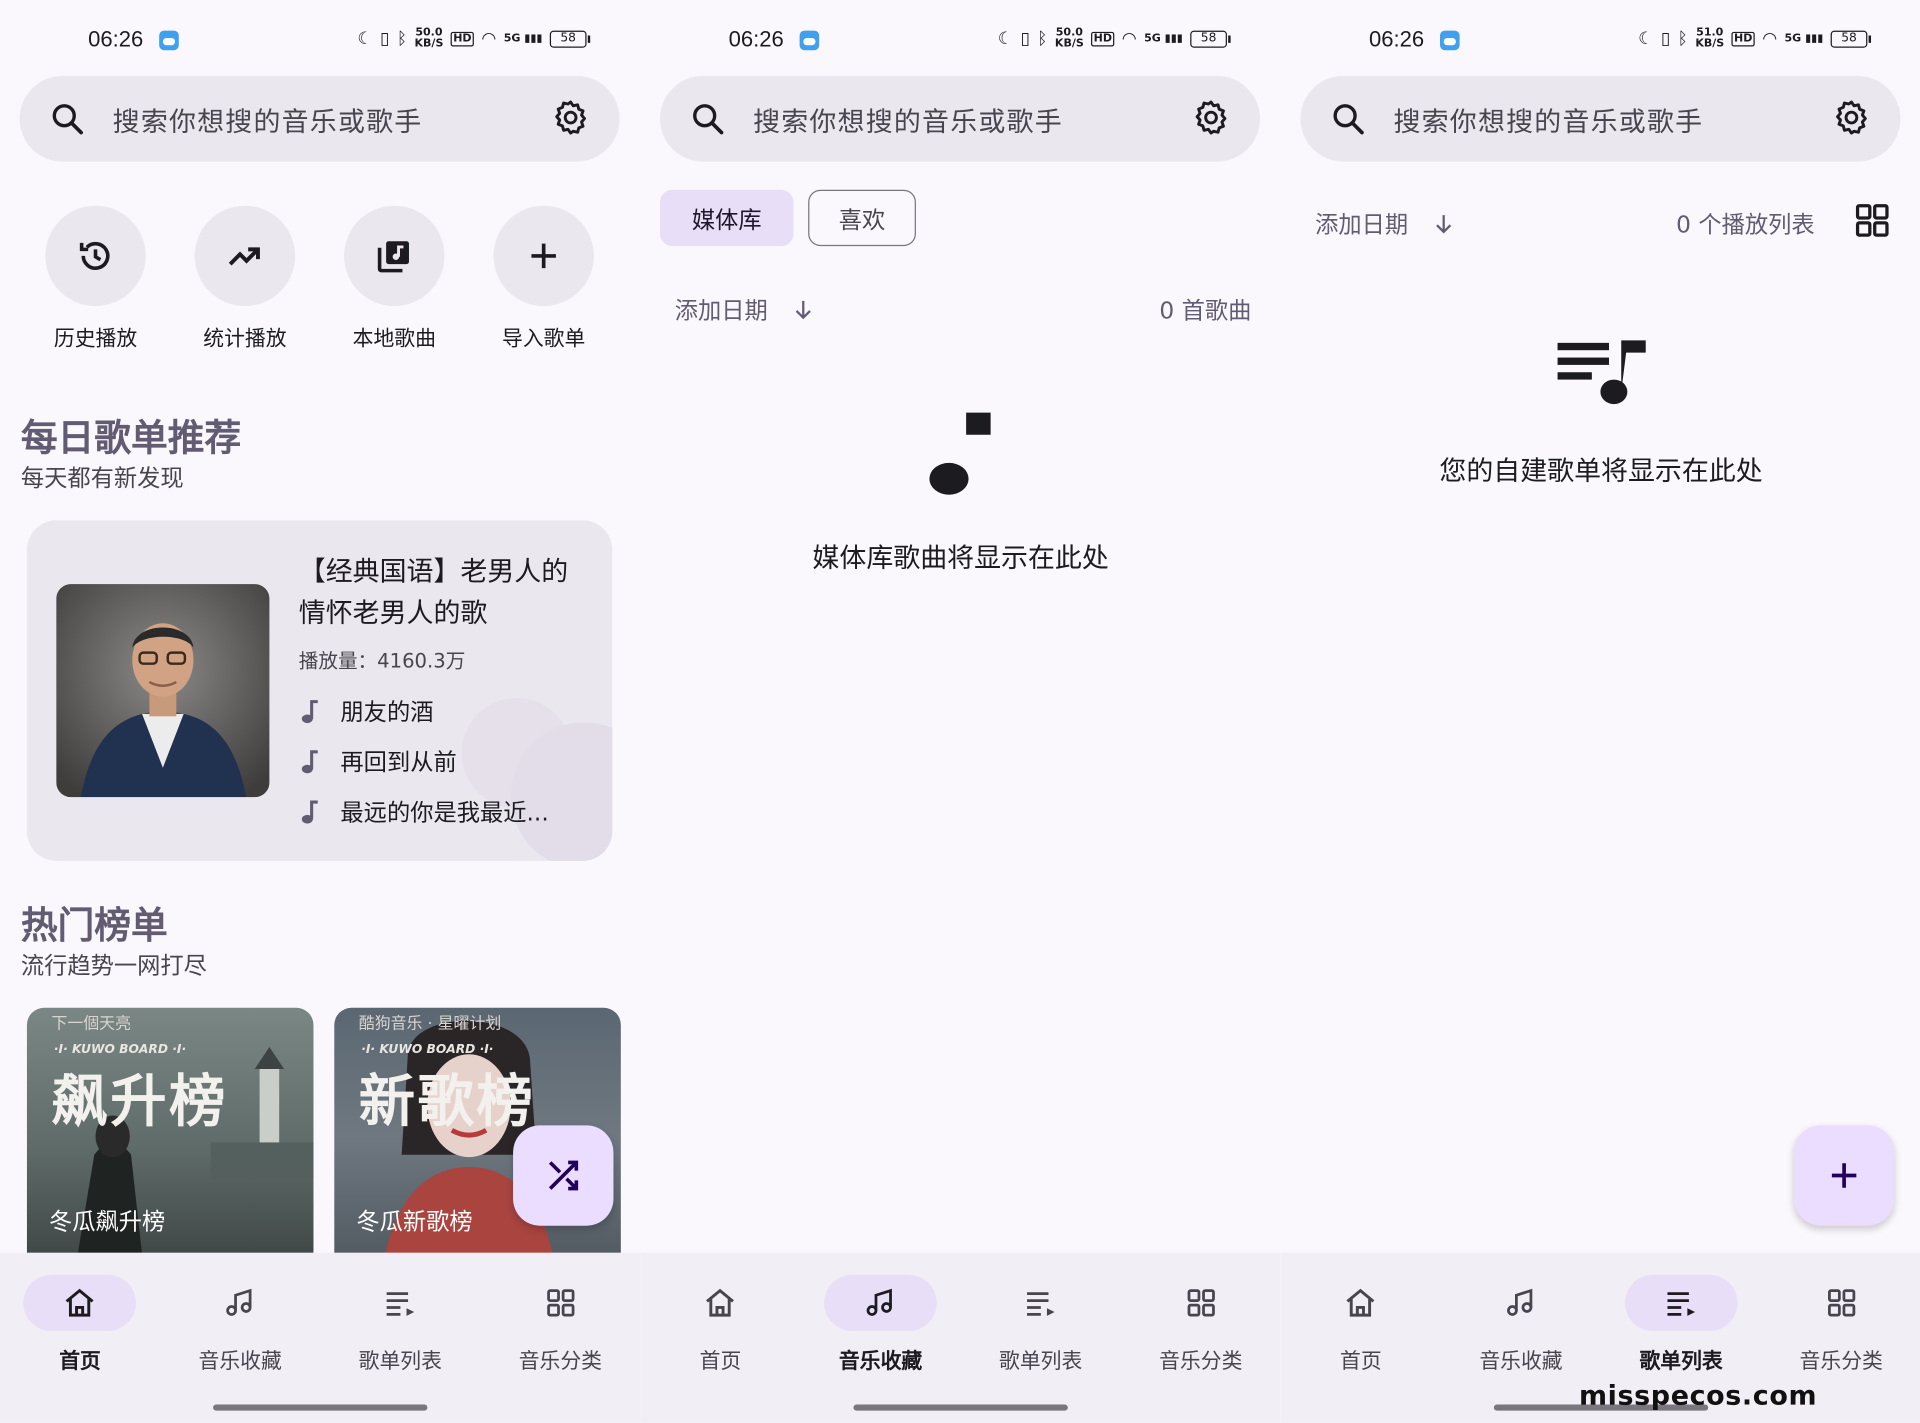 This screenshot has height=1423, width=1920. What do you see at coordinates (440, 593) in the screenshot?
I see `playlist-title: 【经典国语】老男人的情怀老男人的歌` at bounding box center [440, 593].